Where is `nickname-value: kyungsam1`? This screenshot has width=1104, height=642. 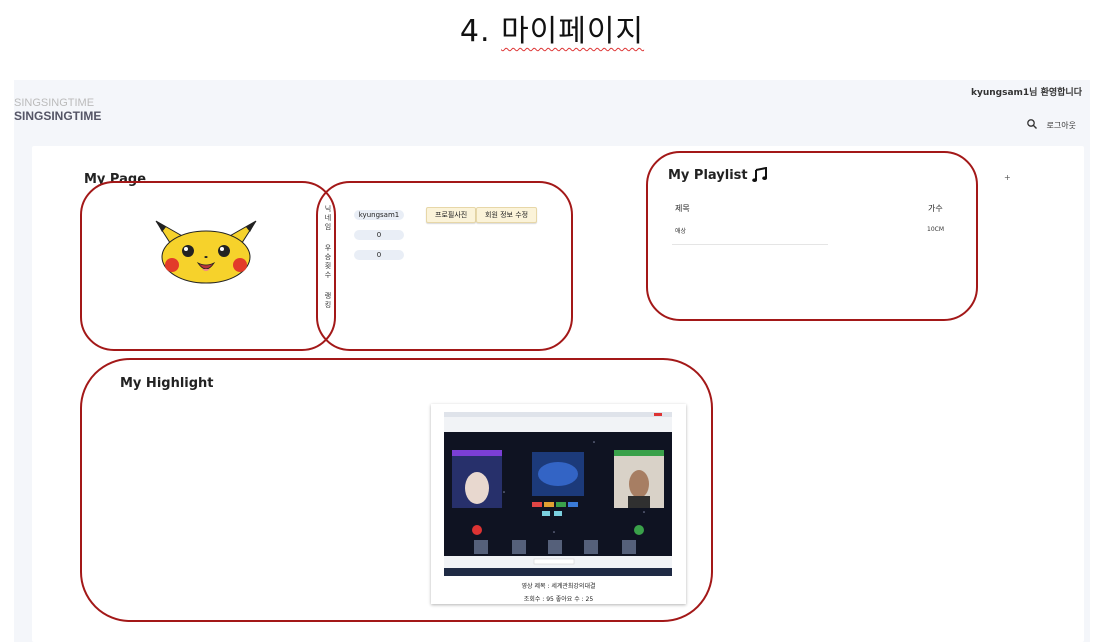
nickname-value: kyungsam1 is located at coordinates (379, 215).